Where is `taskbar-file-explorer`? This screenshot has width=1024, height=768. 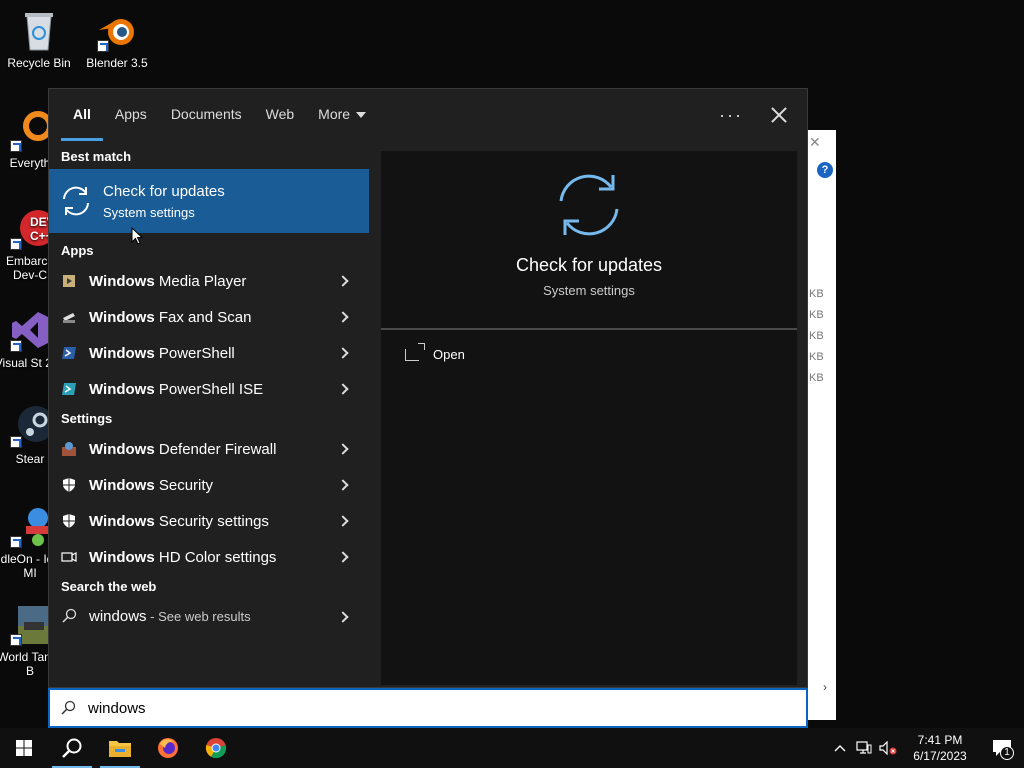 taskbar-file-explorer is located at coordinates (120, 748).